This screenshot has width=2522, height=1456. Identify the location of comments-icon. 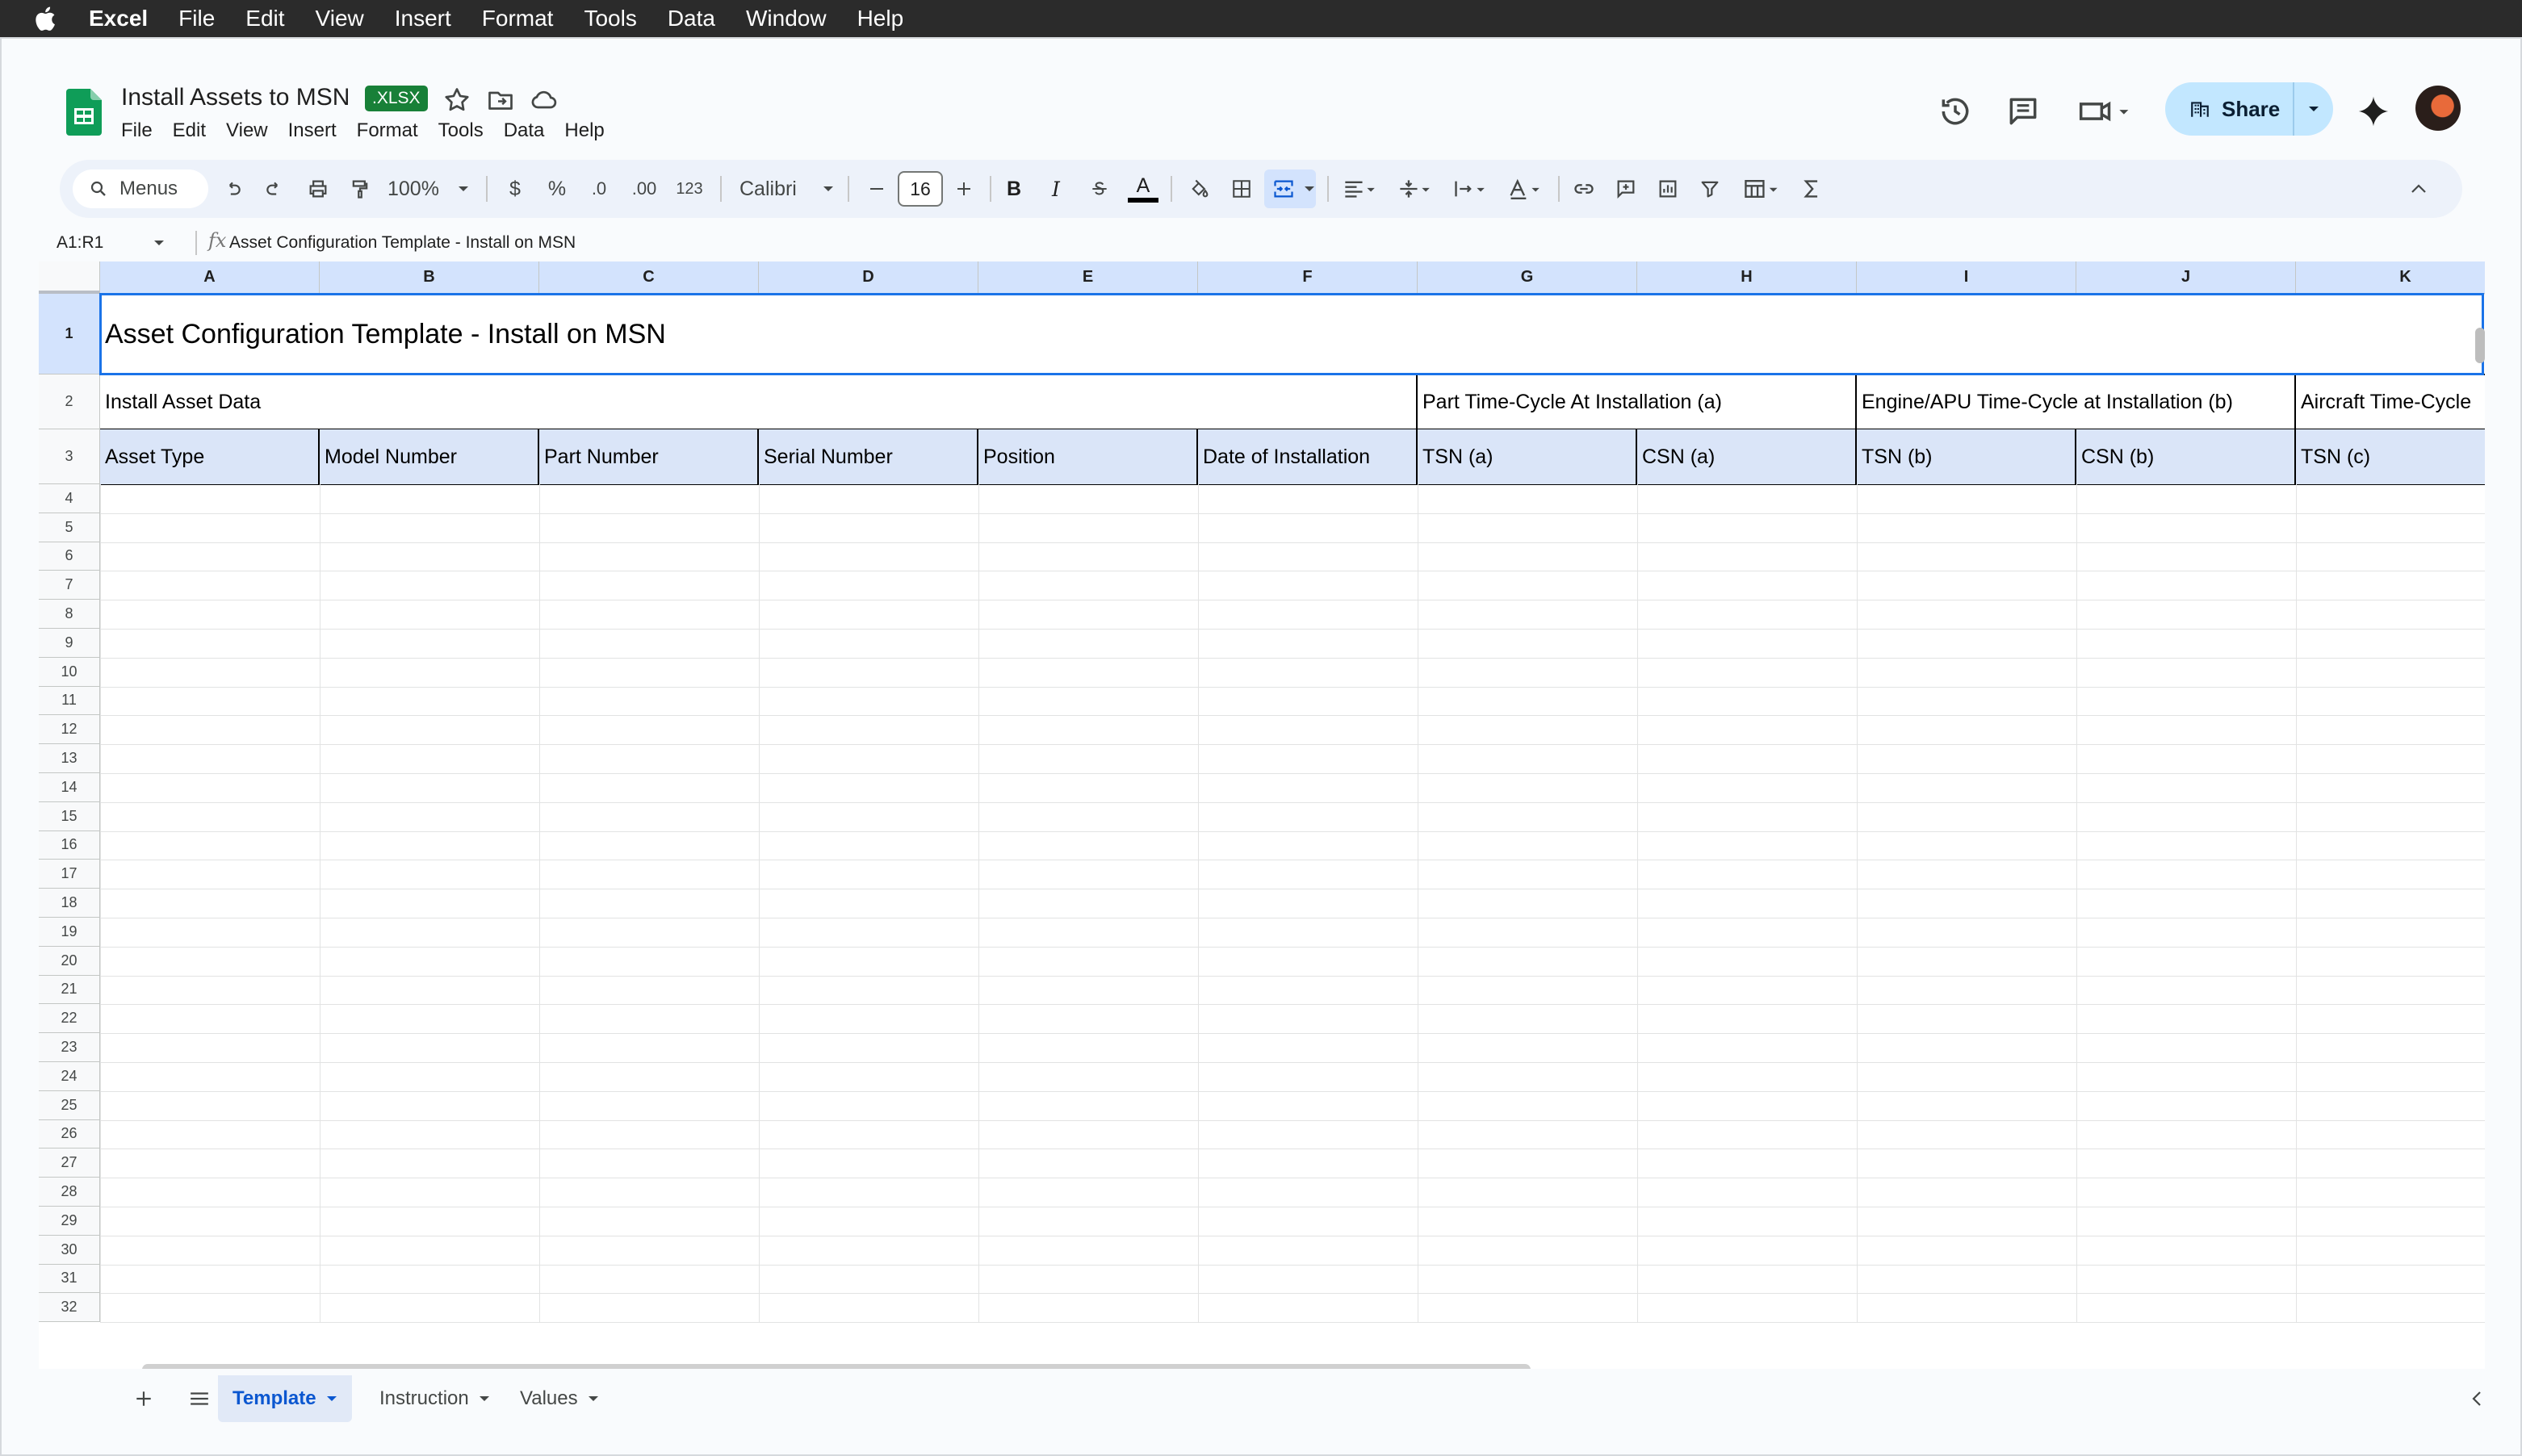
(2023, 112).